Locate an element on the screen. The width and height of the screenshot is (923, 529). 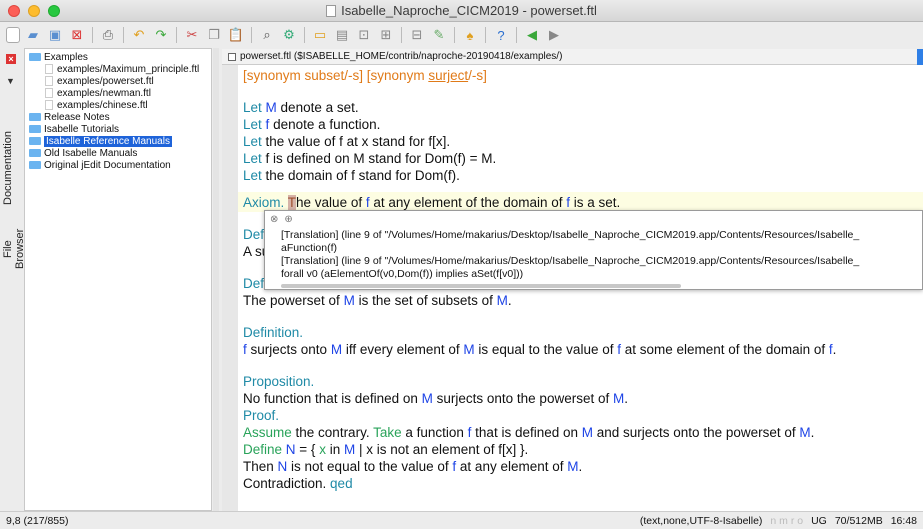
tree-item-label: Isabelle Tutorials is located at coordinates (82, 129).